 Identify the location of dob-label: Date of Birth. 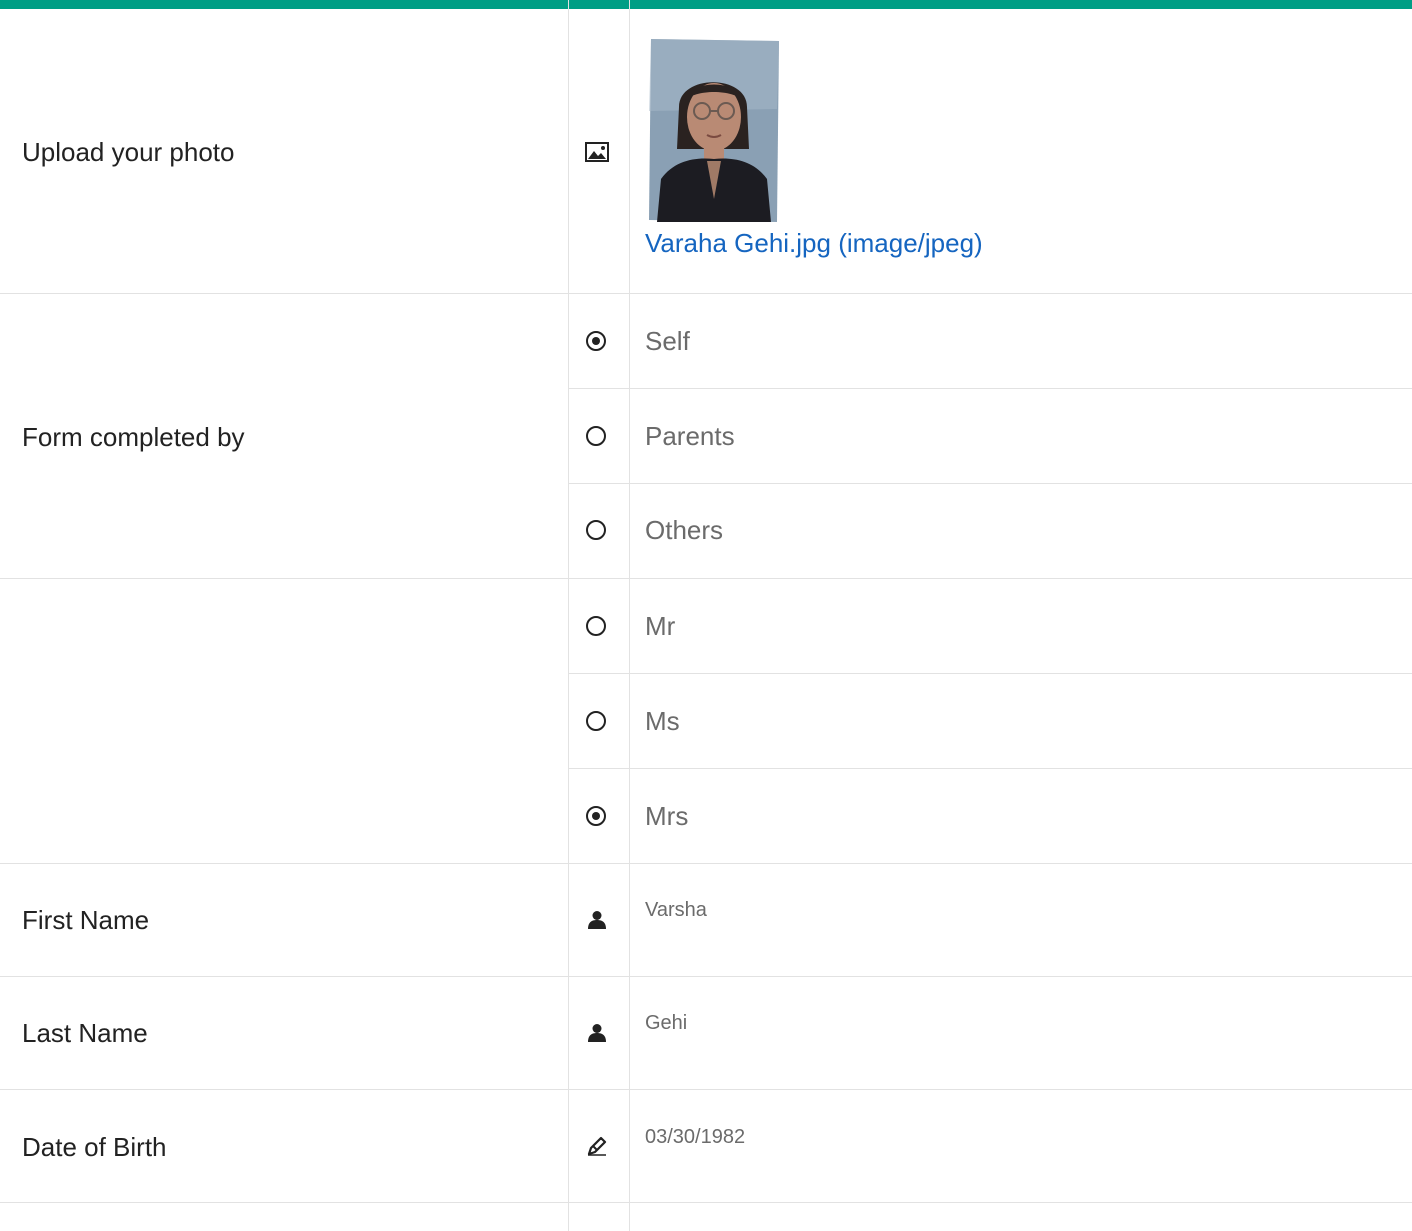
(94, 1147).